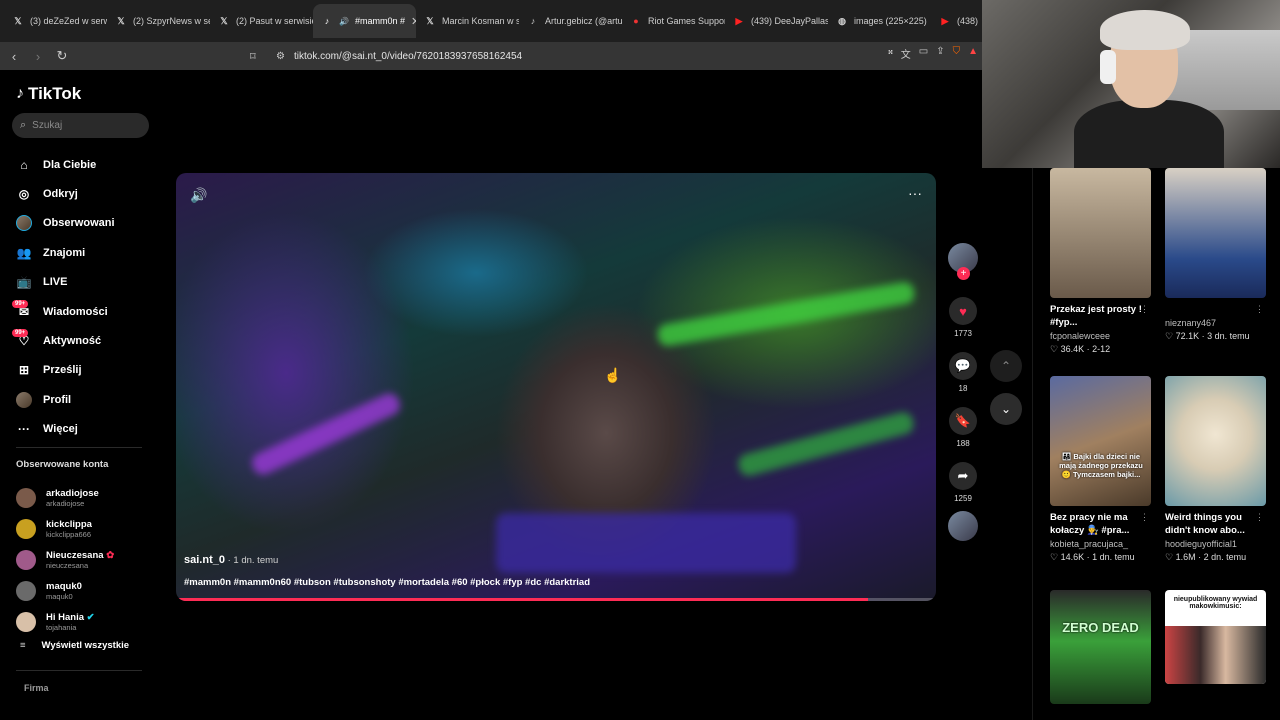  I want to click on heart-outline-icon: ♡, so click(1054, 557).